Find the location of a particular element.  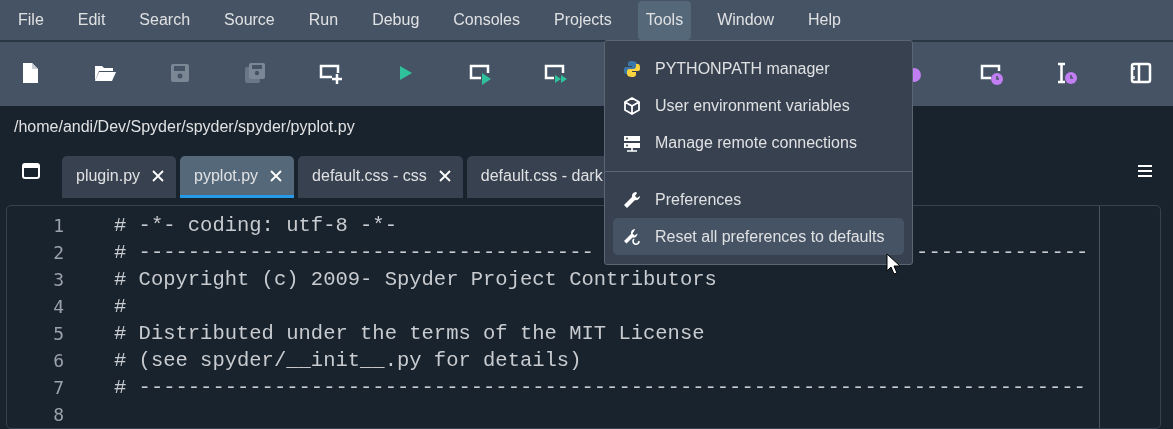

menu-item: Source is located at coordinates (249, 20).